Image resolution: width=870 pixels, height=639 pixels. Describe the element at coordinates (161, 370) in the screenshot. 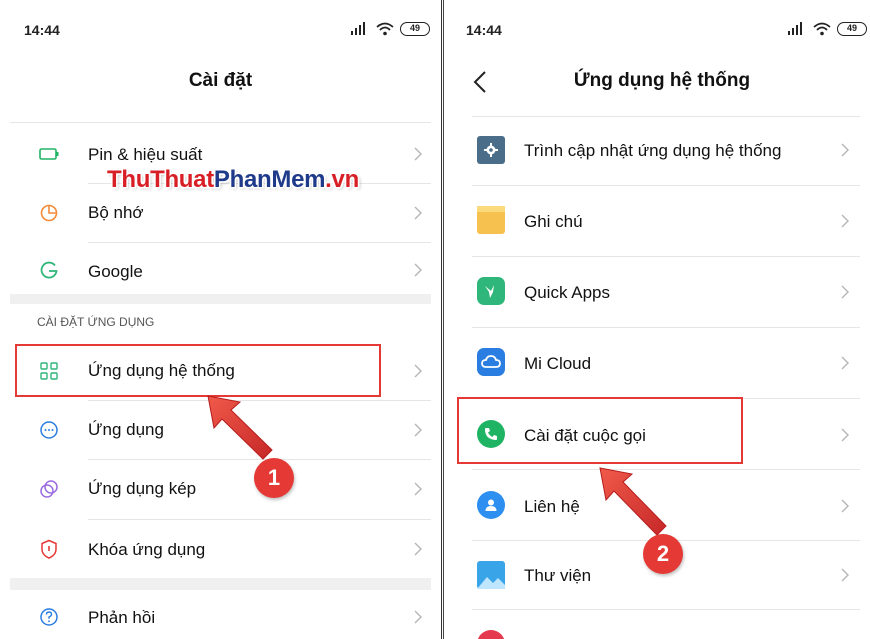

I see `settings-item-label: Ứng dụng hệ thống` at that location.